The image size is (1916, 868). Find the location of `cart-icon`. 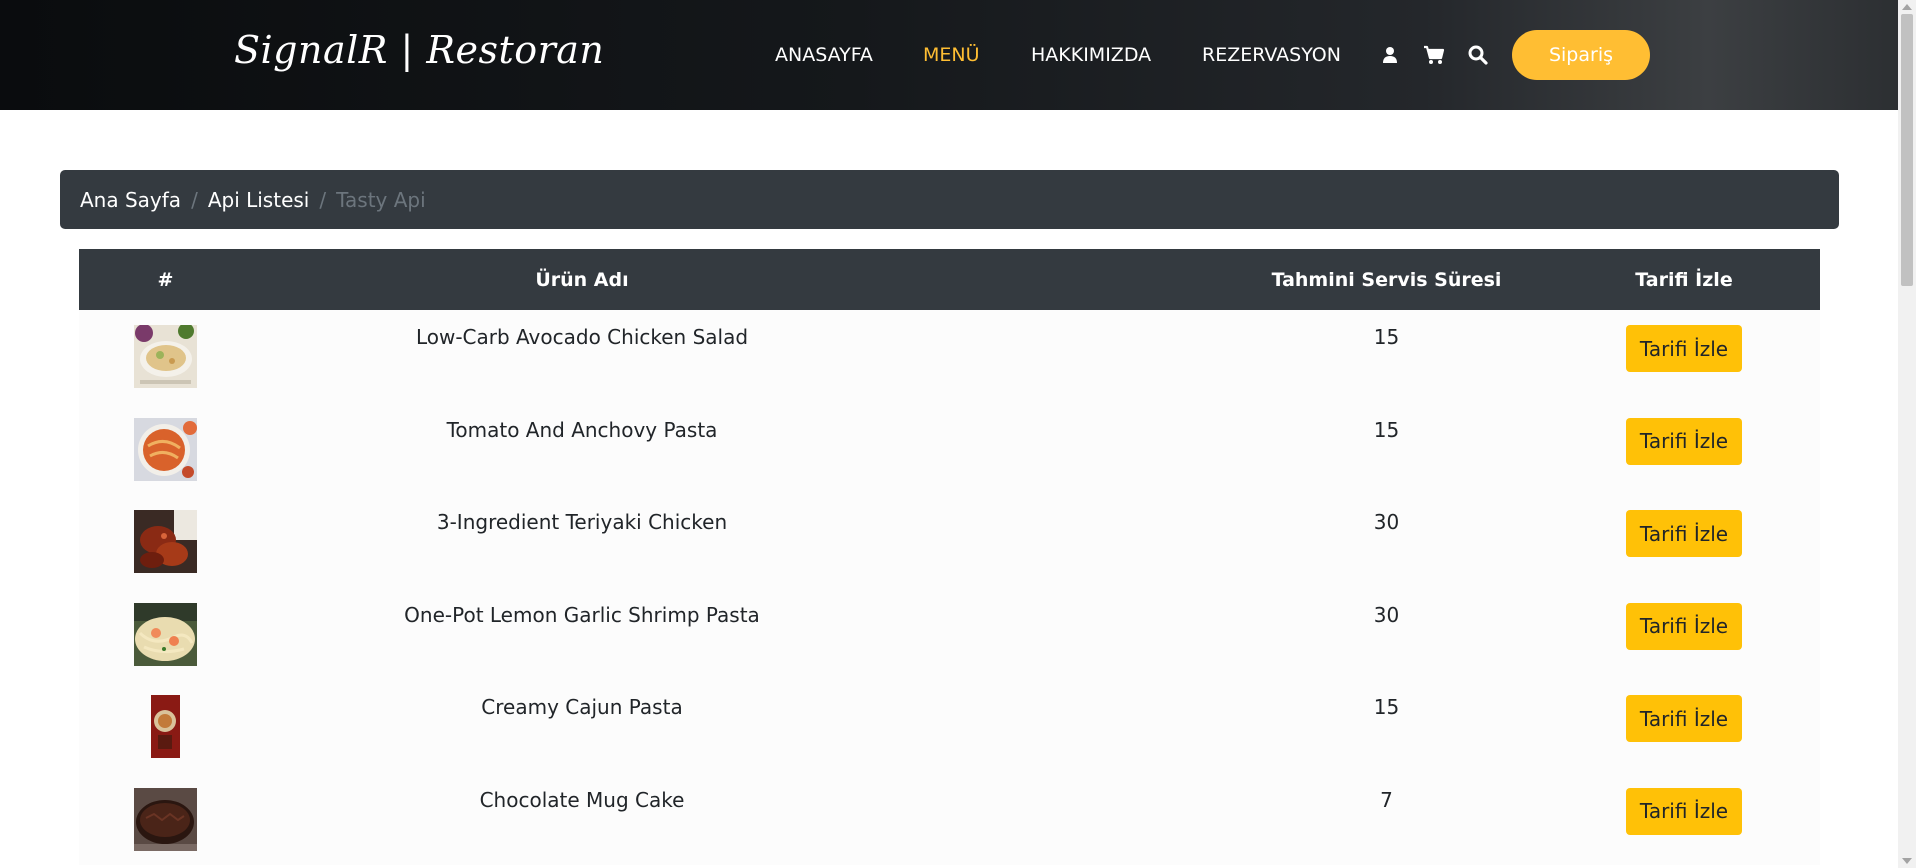

cart-icon is located at coordinates (1434, 57).